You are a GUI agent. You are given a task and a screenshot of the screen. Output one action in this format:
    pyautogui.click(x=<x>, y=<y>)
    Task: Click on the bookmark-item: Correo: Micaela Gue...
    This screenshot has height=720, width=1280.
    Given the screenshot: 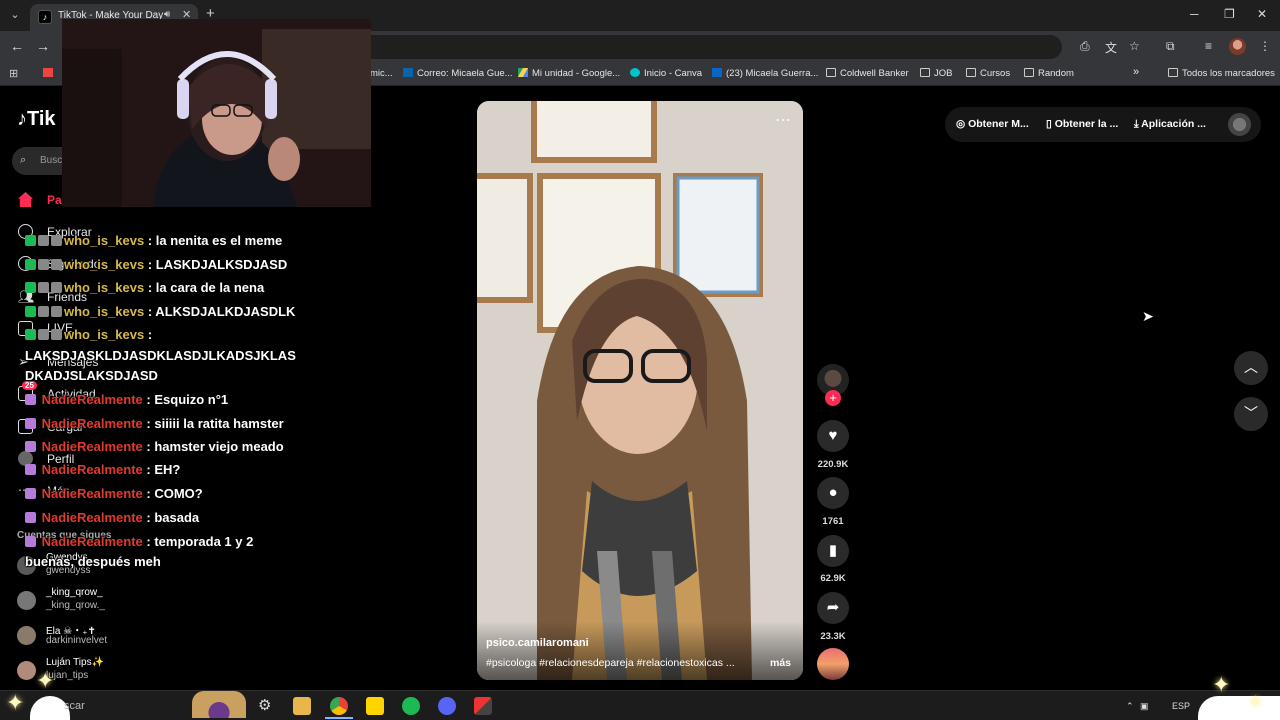 What is the action you would take?
    pyautogui.click(x=458, y=73)
    